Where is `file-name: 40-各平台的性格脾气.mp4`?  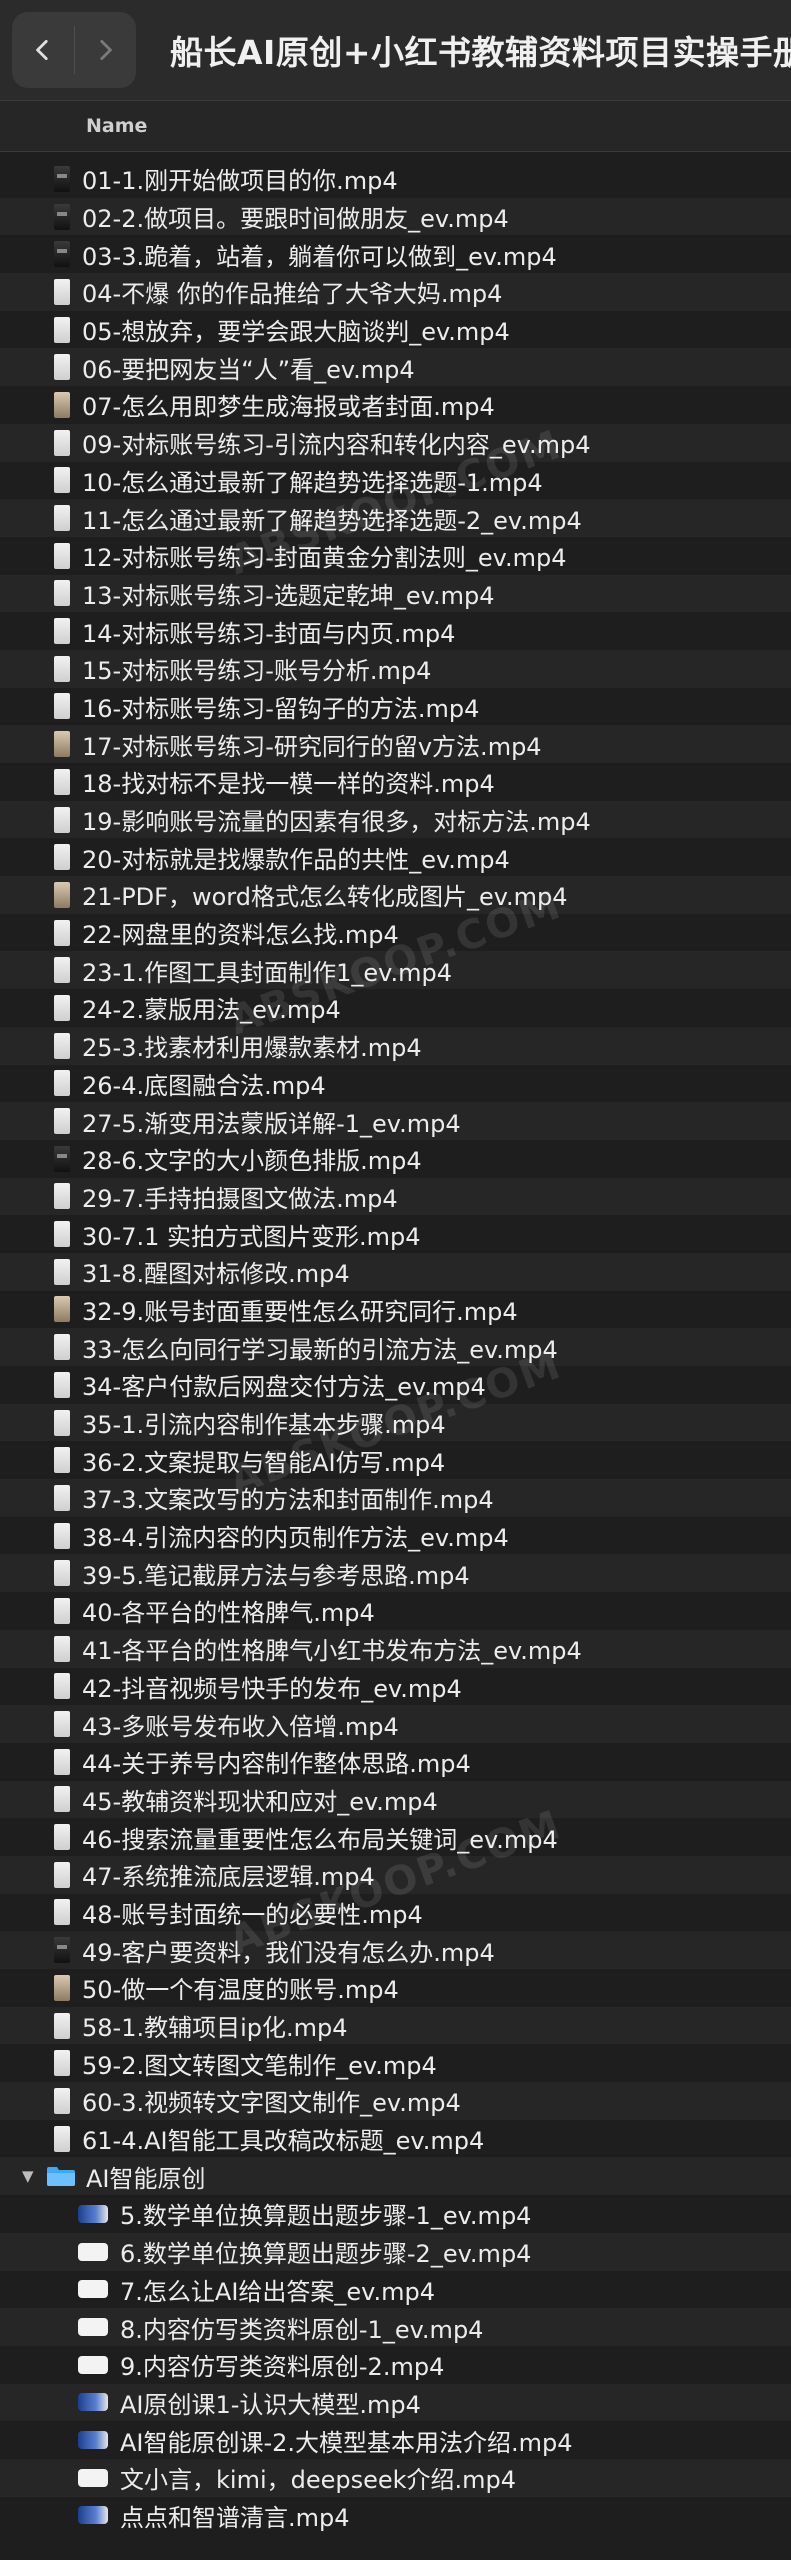 file-name: 40-各平台的性格脾气.mp4 is located at coordinates (228, 1613).